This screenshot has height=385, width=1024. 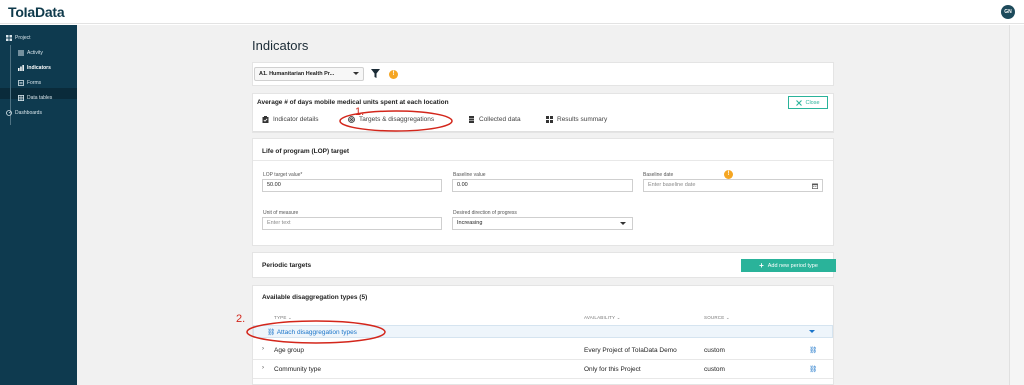 I want to click on sidebar-item-indicators: Indicators, so click(x=34, y=68).